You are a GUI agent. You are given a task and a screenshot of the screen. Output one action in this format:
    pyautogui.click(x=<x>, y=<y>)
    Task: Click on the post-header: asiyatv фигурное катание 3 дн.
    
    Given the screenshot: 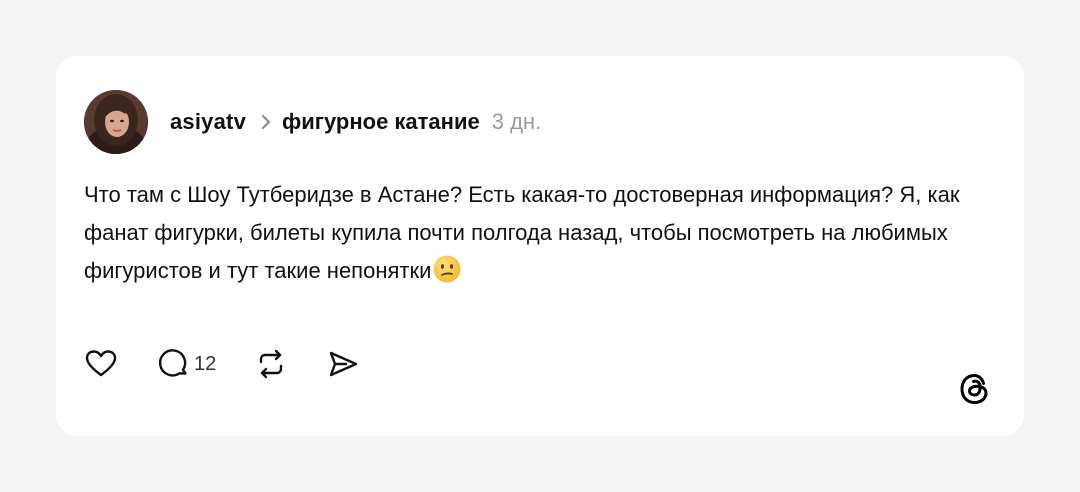 What is the action you would take?
    pyautogui.click(x=312, y=122)
    